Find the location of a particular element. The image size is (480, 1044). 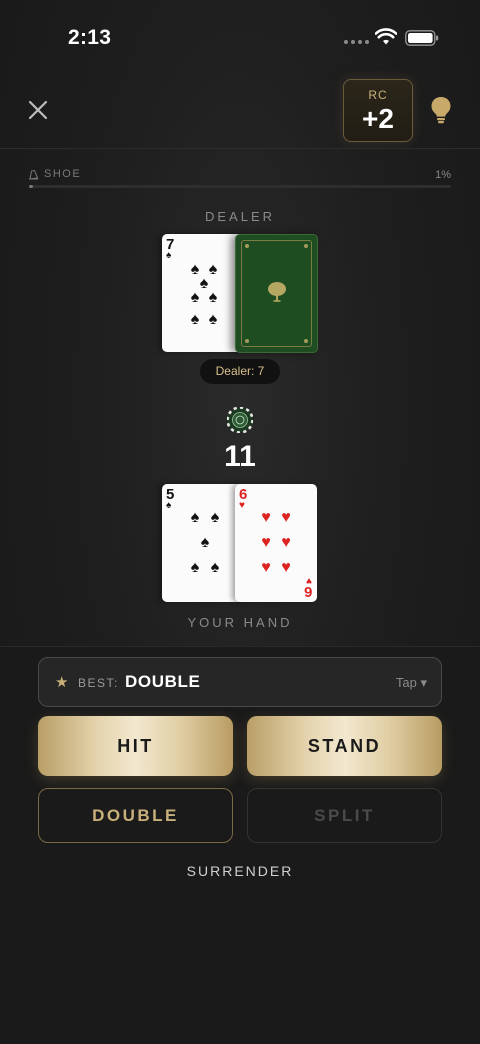

dealer-label: DEALER is located at coordinates (240, 216).